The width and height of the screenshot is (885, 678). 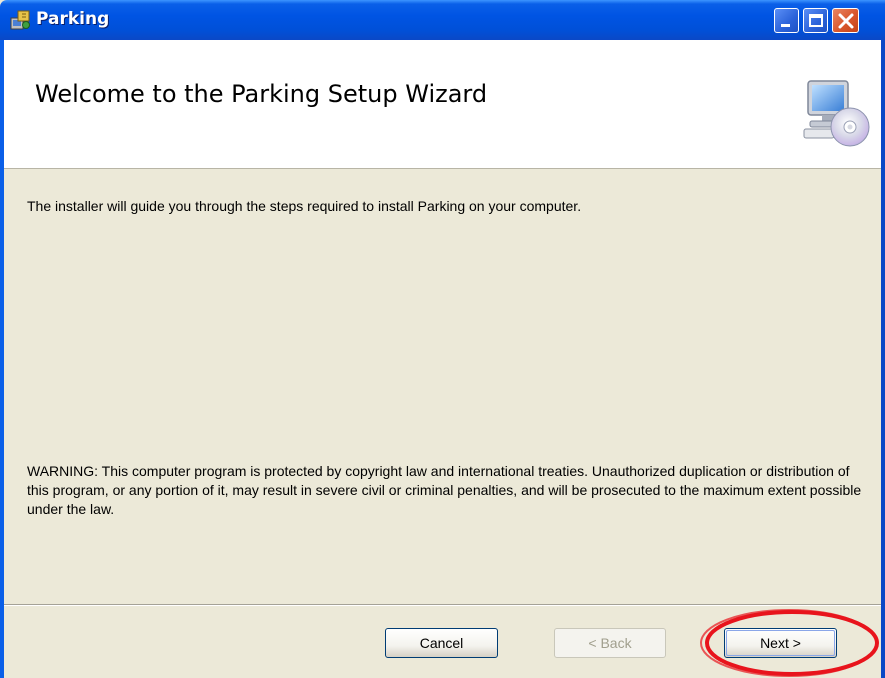 I want to click on maximize-icon, so click(x=816, y=20).